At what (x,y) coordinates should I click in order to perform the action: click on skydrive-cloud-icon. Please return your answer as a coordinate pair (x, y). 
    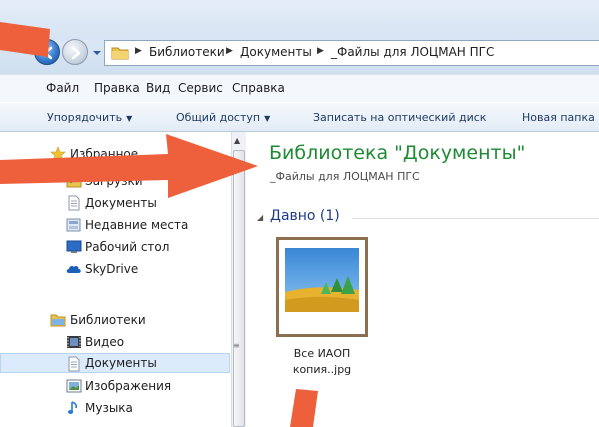
    Looking at the image, I should click on (73, 269).